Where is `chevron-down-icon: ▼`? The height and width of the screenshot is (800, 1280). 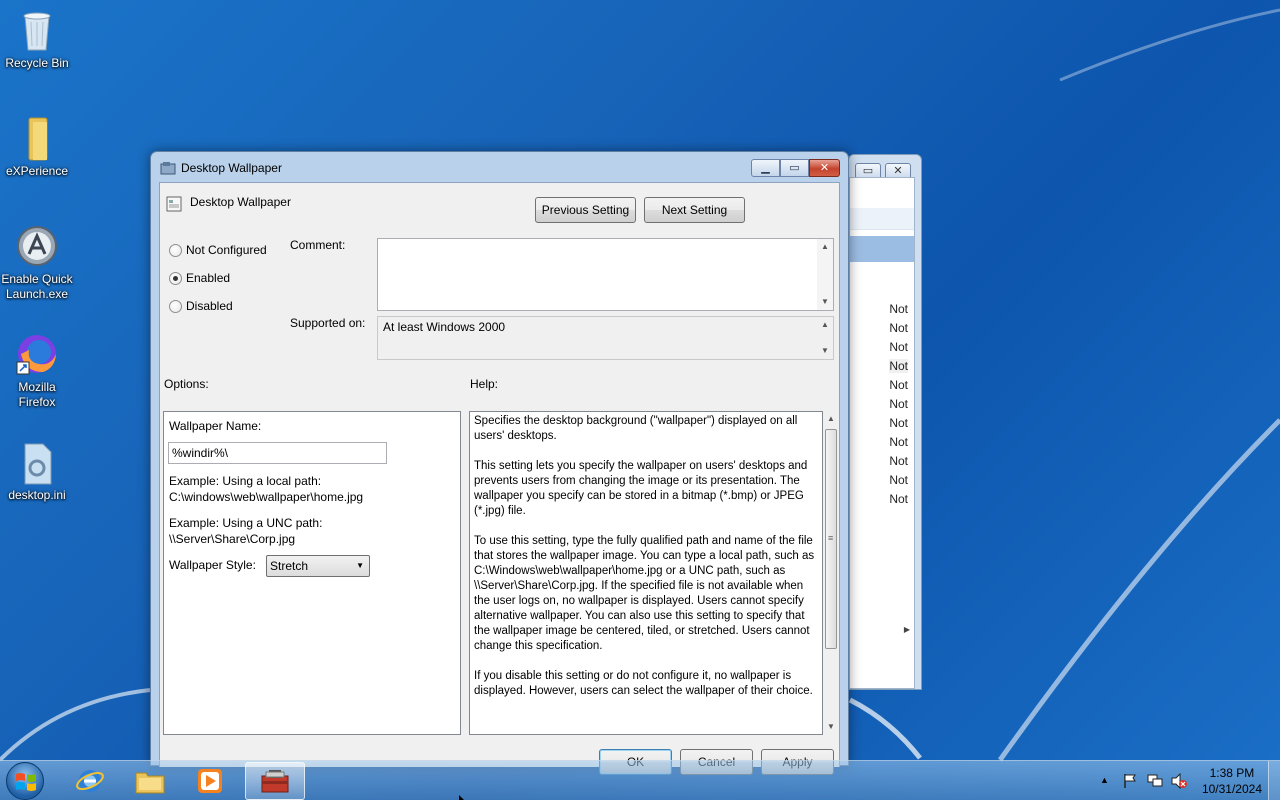
chevron-down-icon: ▼ is located at coordinates (360, 565).